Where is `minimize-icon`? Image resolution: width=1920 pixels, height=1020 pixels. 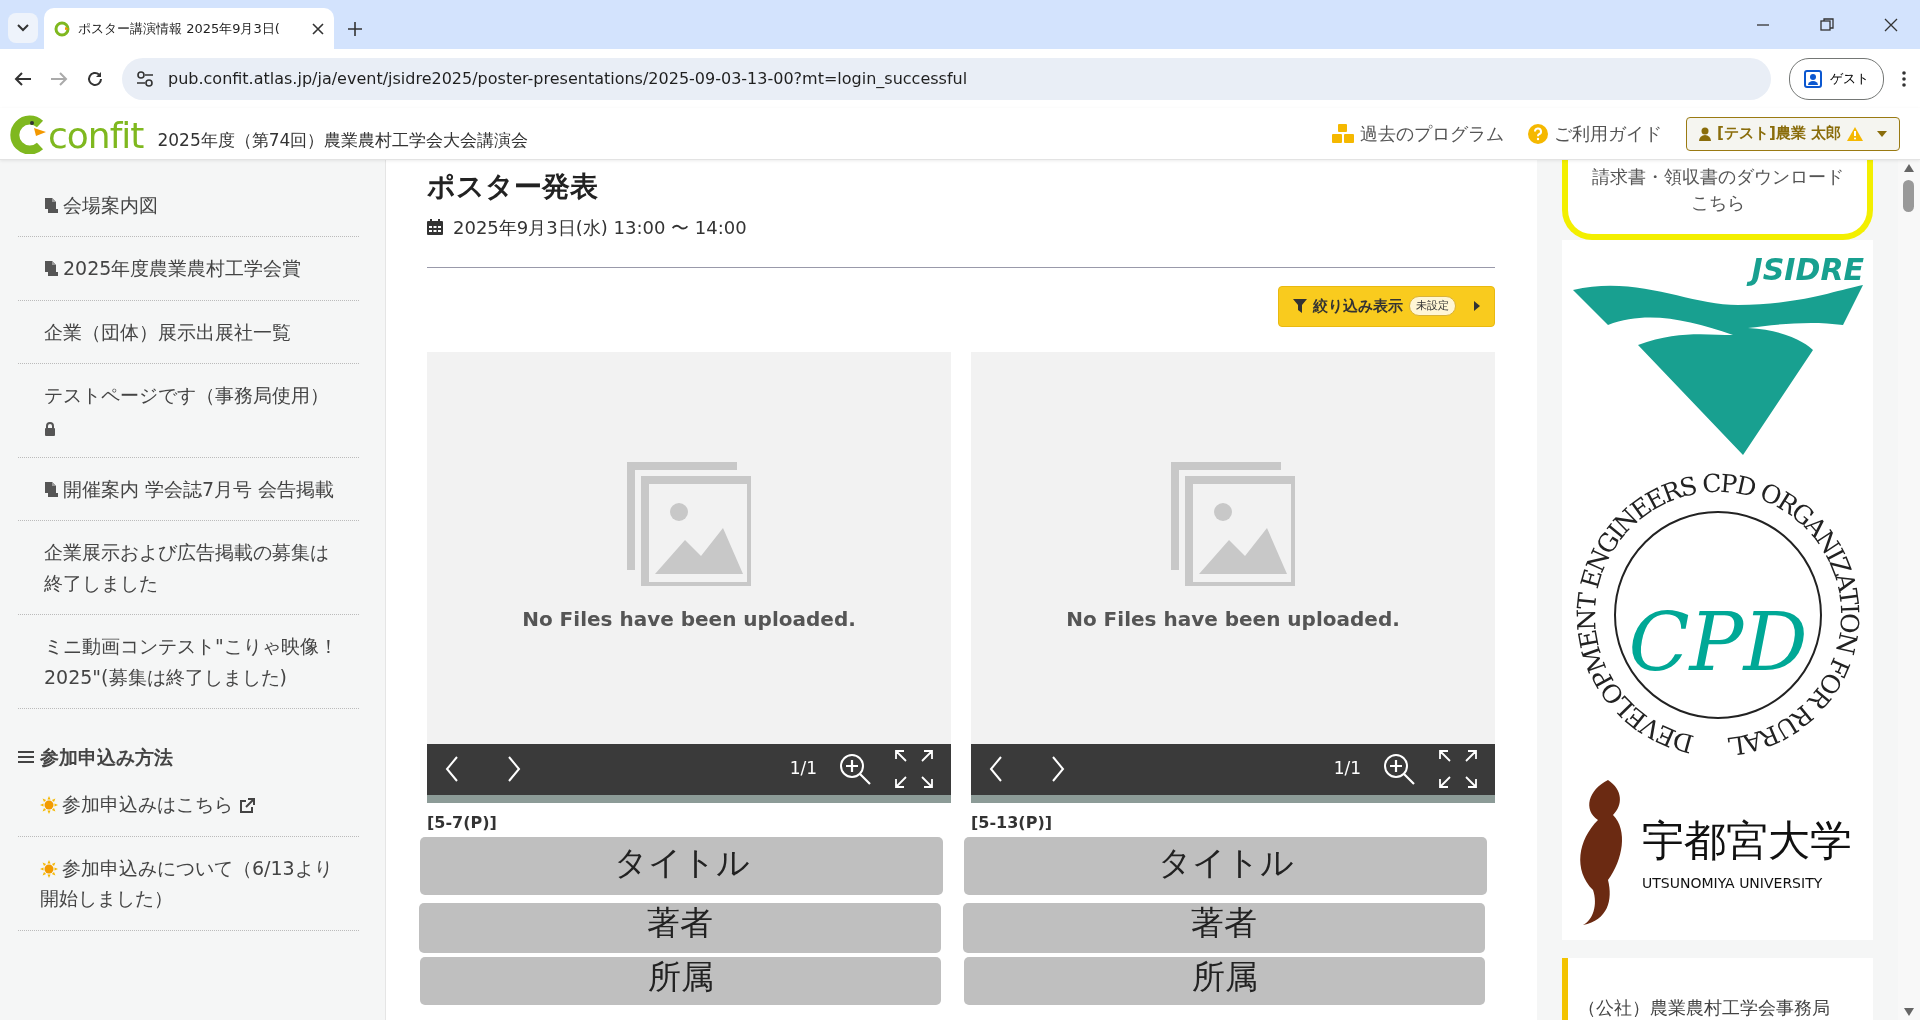 minimize-icon is located at coordinates (1763, 24).